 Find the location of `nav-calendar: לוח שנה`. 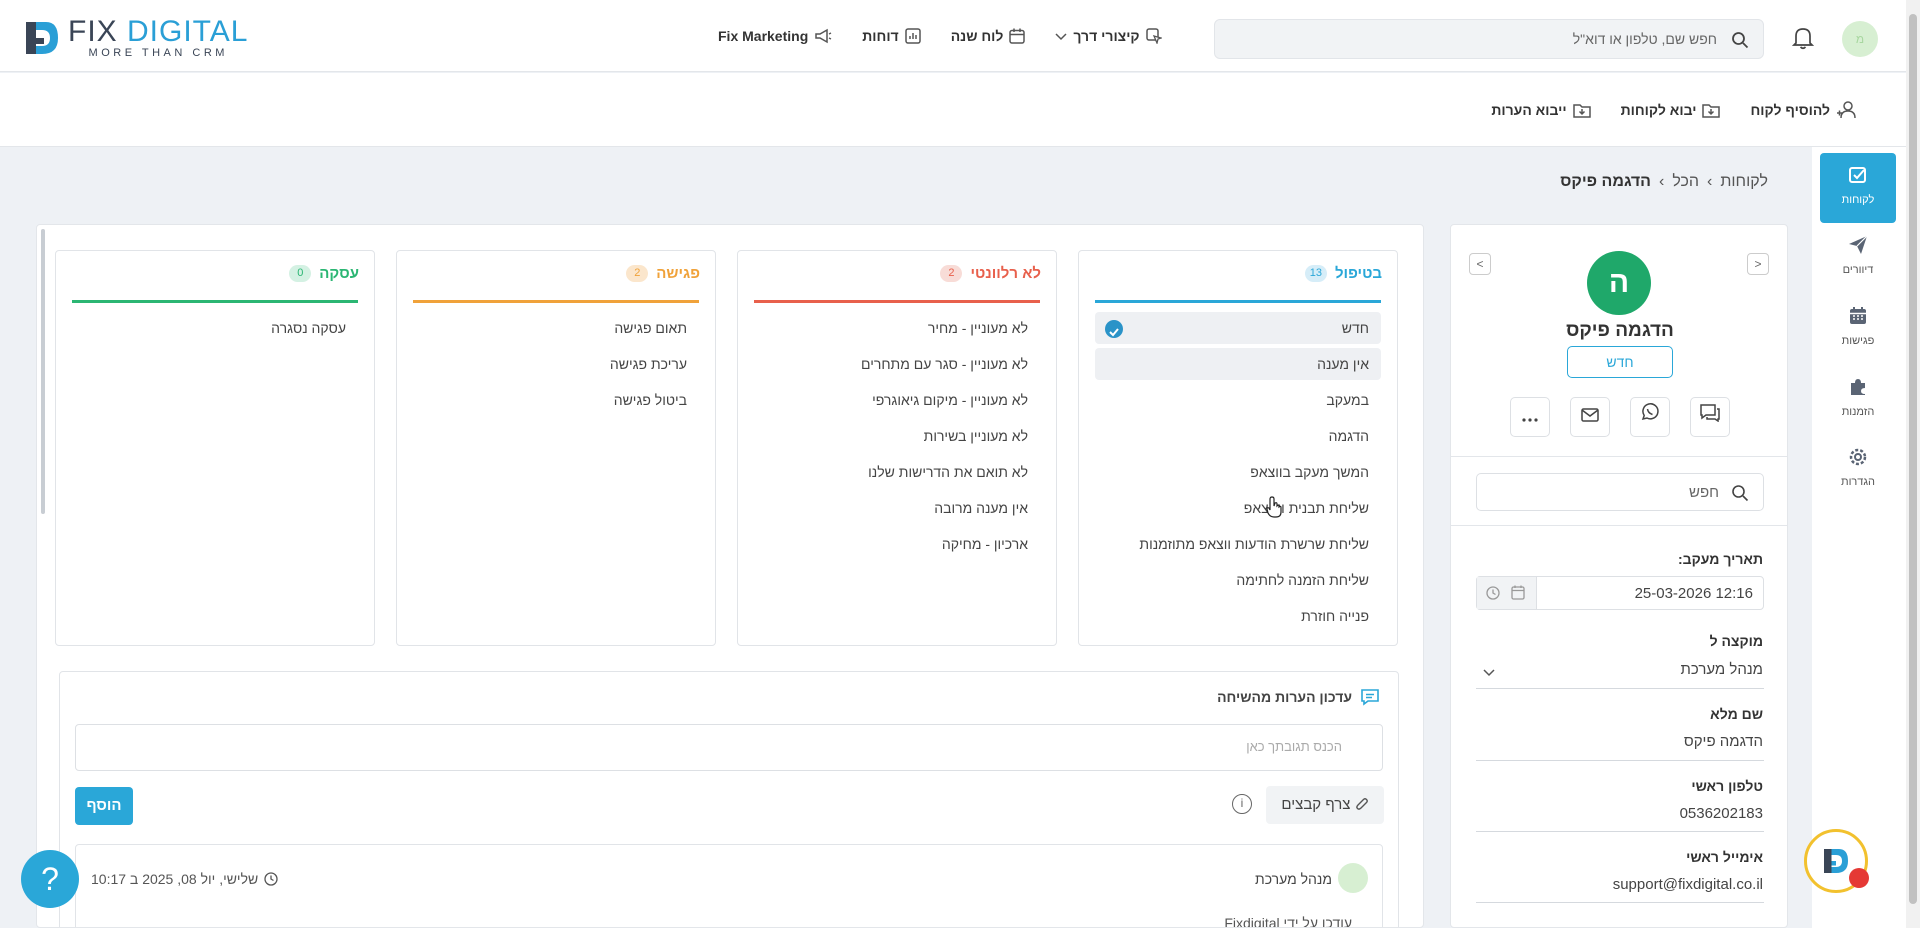

nav-calendar: לוח שנה is located at coordinates (988, 36).